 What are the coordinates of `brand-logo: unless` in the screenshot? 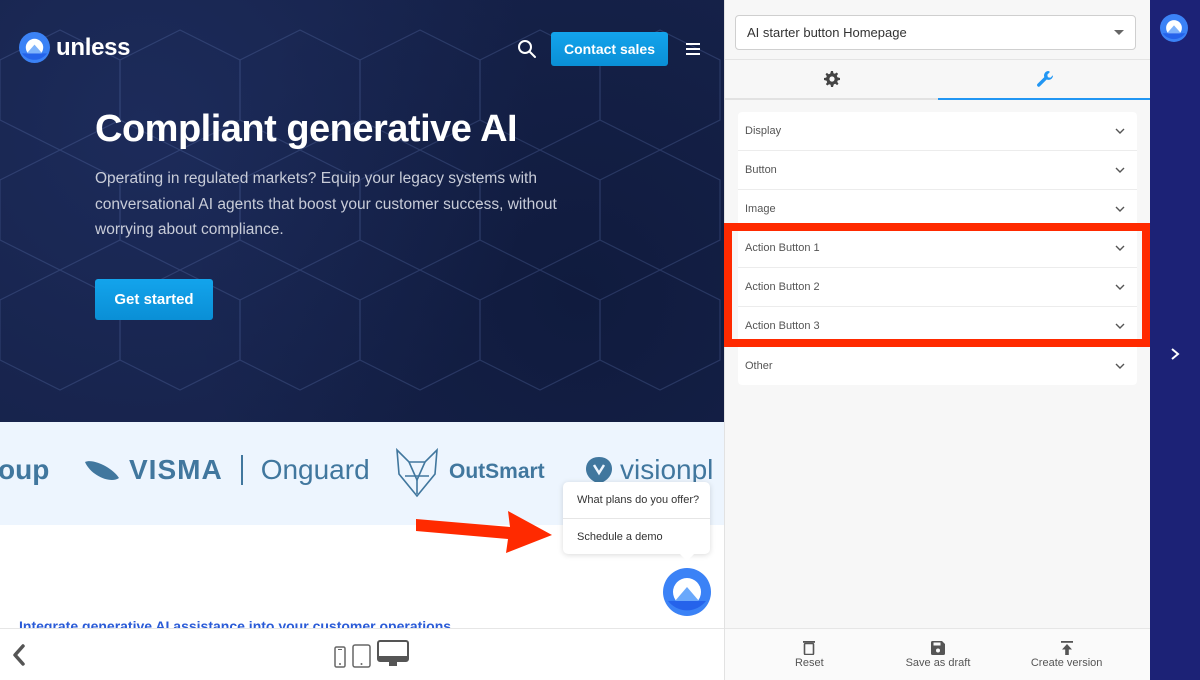 It's located at (75, 47).